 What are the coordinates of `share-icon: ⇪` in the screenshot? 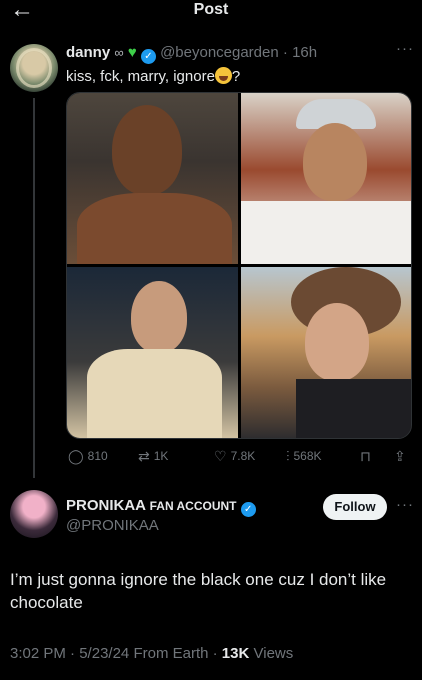 It's located at (402, 456).